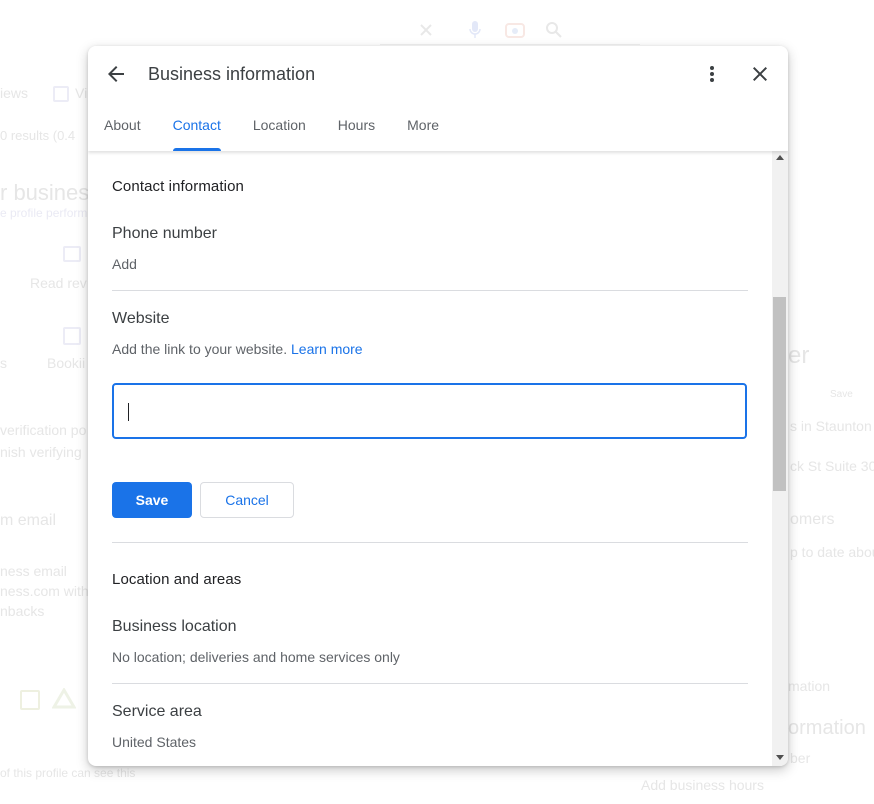 The width and height of the screenshot is (874, 804). What do you see at coordinates (64, 698) in the screenshot?
I see `bg-drive-icon` at bounding box center [64, 698].